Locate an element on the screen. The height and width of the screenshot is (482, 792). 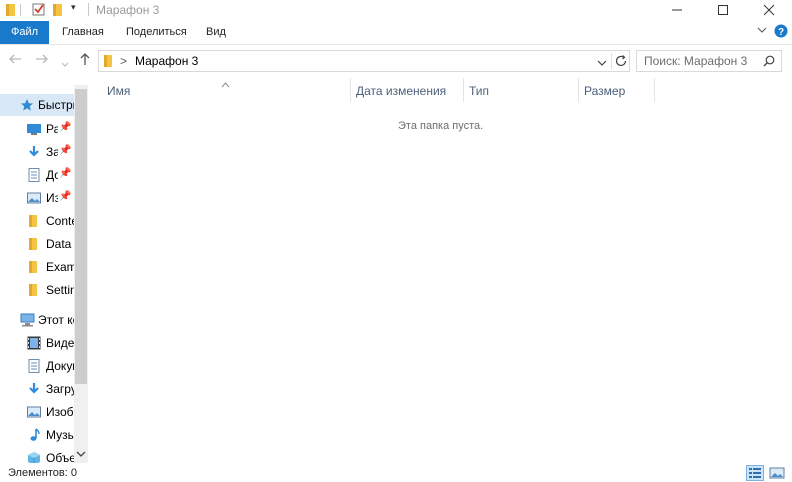
sidebar-label: Data is located at coordinates (59, 244).